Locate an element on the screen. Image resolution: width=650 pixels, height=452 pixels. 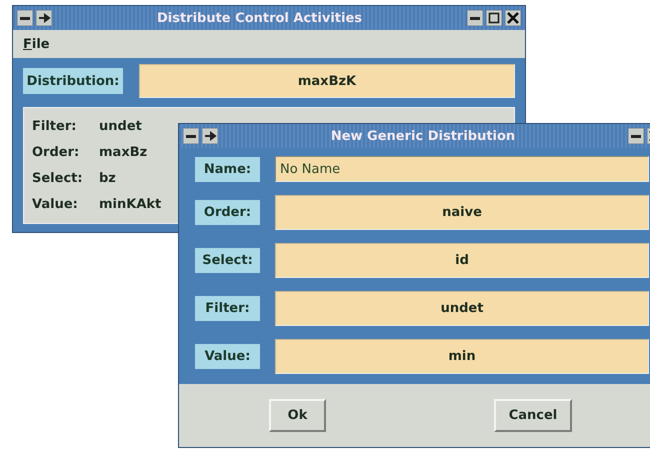
field-label: Select: is located at coordinates (227, 260).